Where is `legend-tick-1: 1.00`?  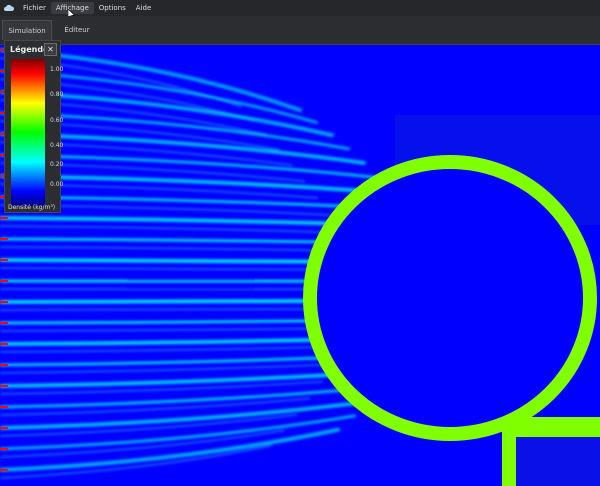
legend-tick-1: 1.00 is located at coordinates (57, 69).